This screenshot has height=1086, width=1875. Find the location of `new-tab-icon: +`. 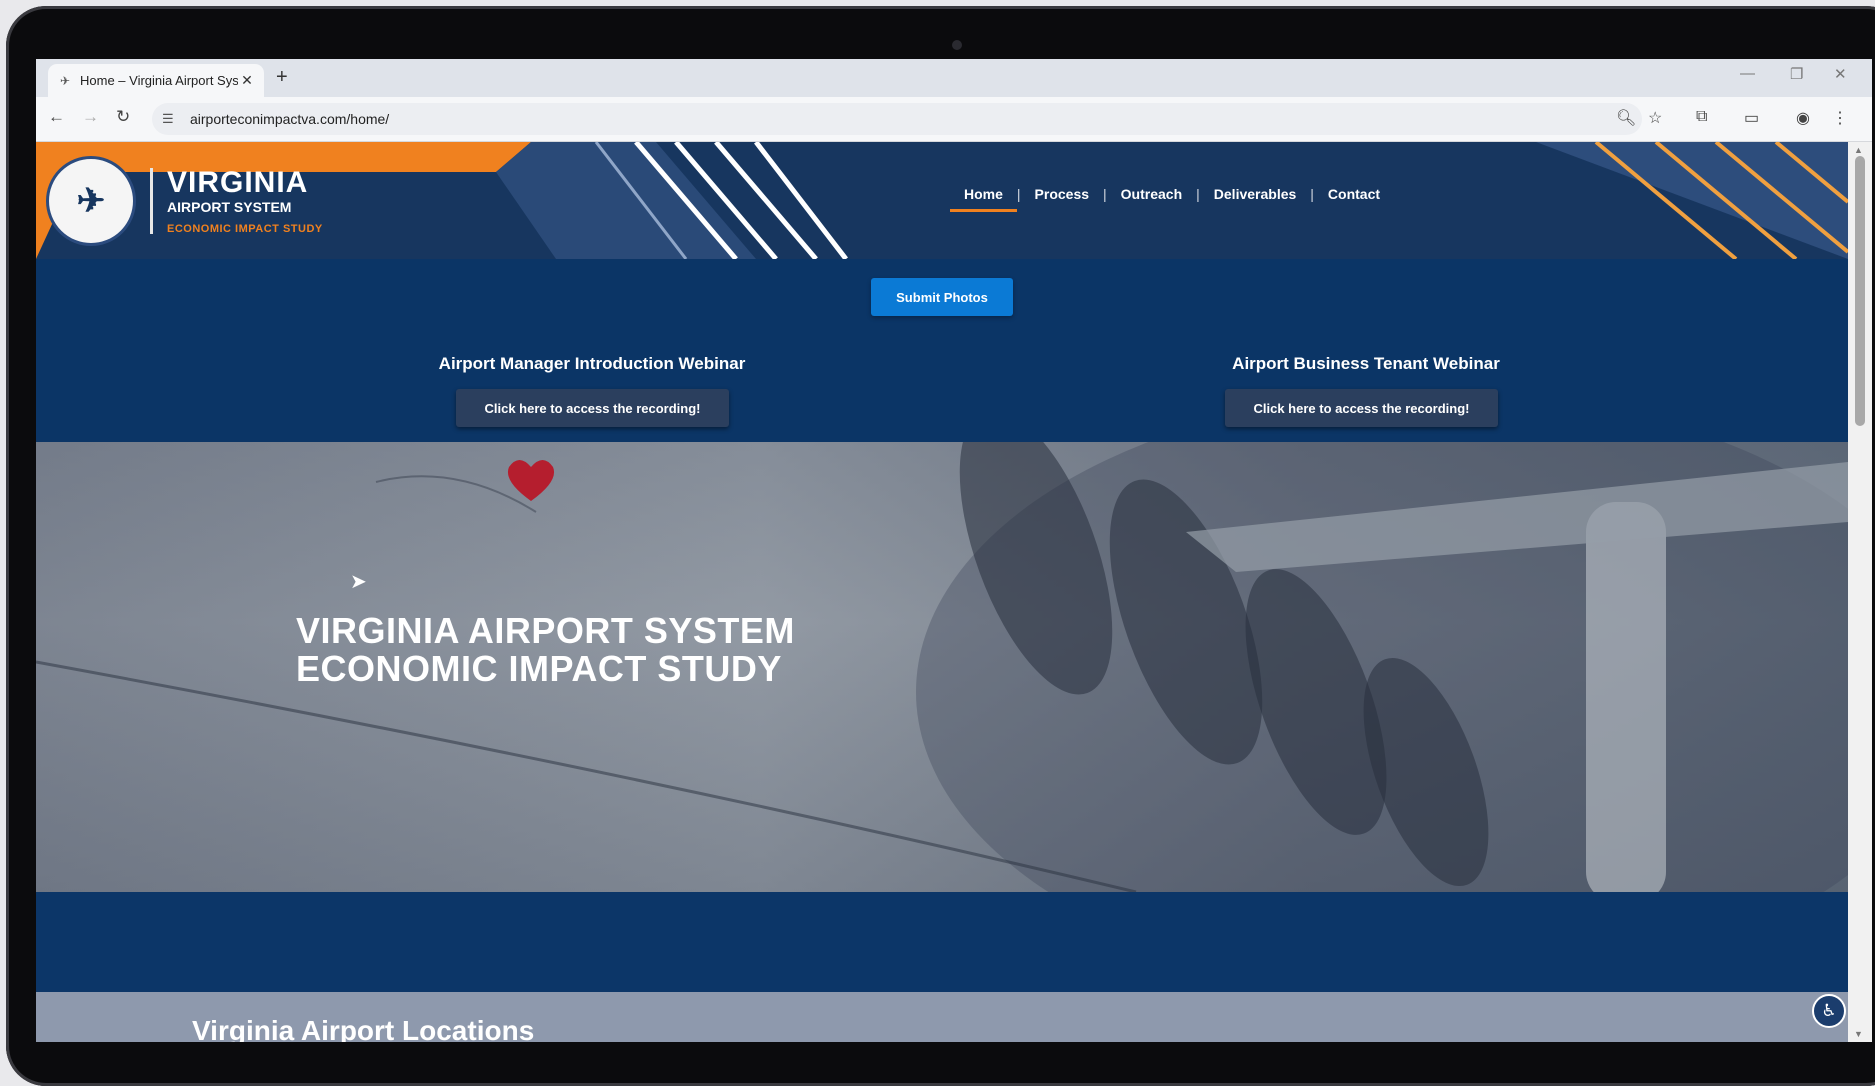

new-tab-icon: + is located at coordinates (282, 77).